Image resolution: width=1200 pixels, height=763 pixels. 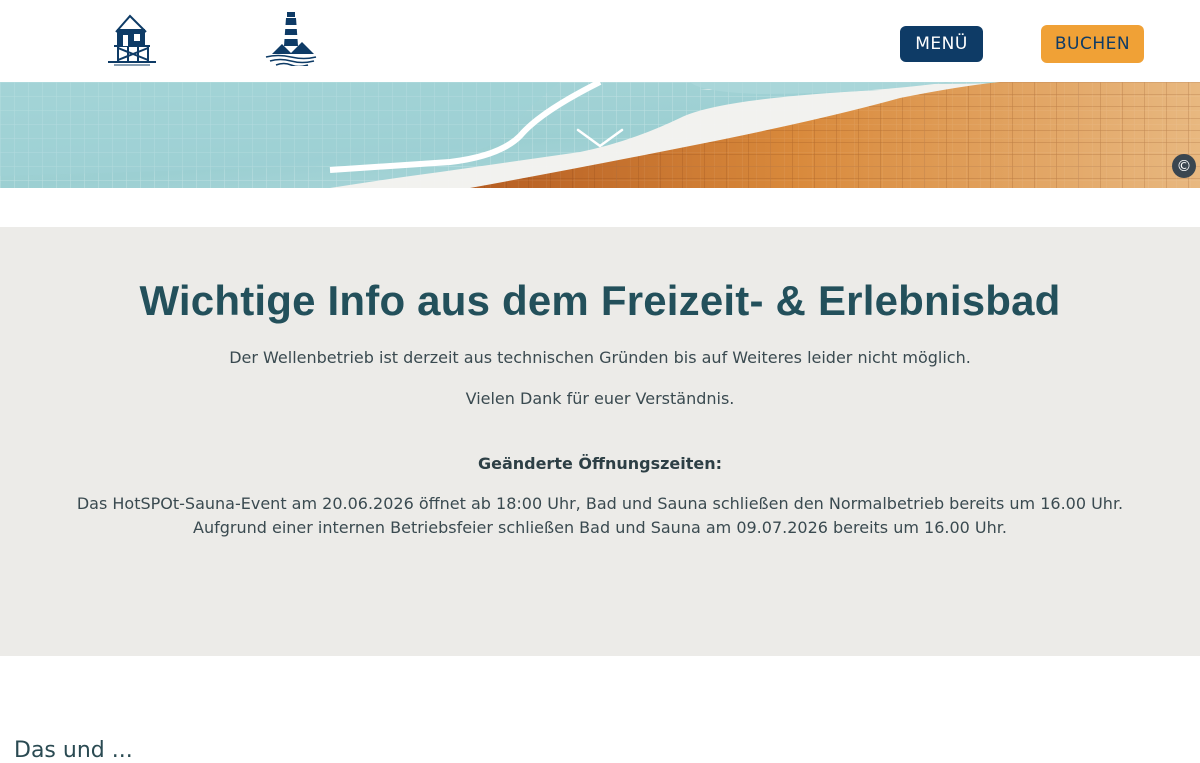 I want to click on hero-image: ©, so click(x=600, y=135).